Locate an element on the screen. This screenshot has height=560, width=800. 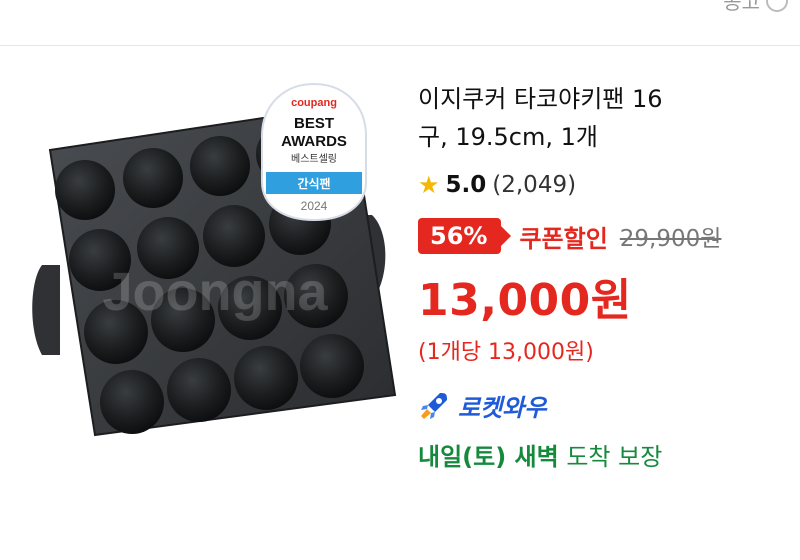
coupon-label: 쿠폰할인 is located at coordinates (563, 238).